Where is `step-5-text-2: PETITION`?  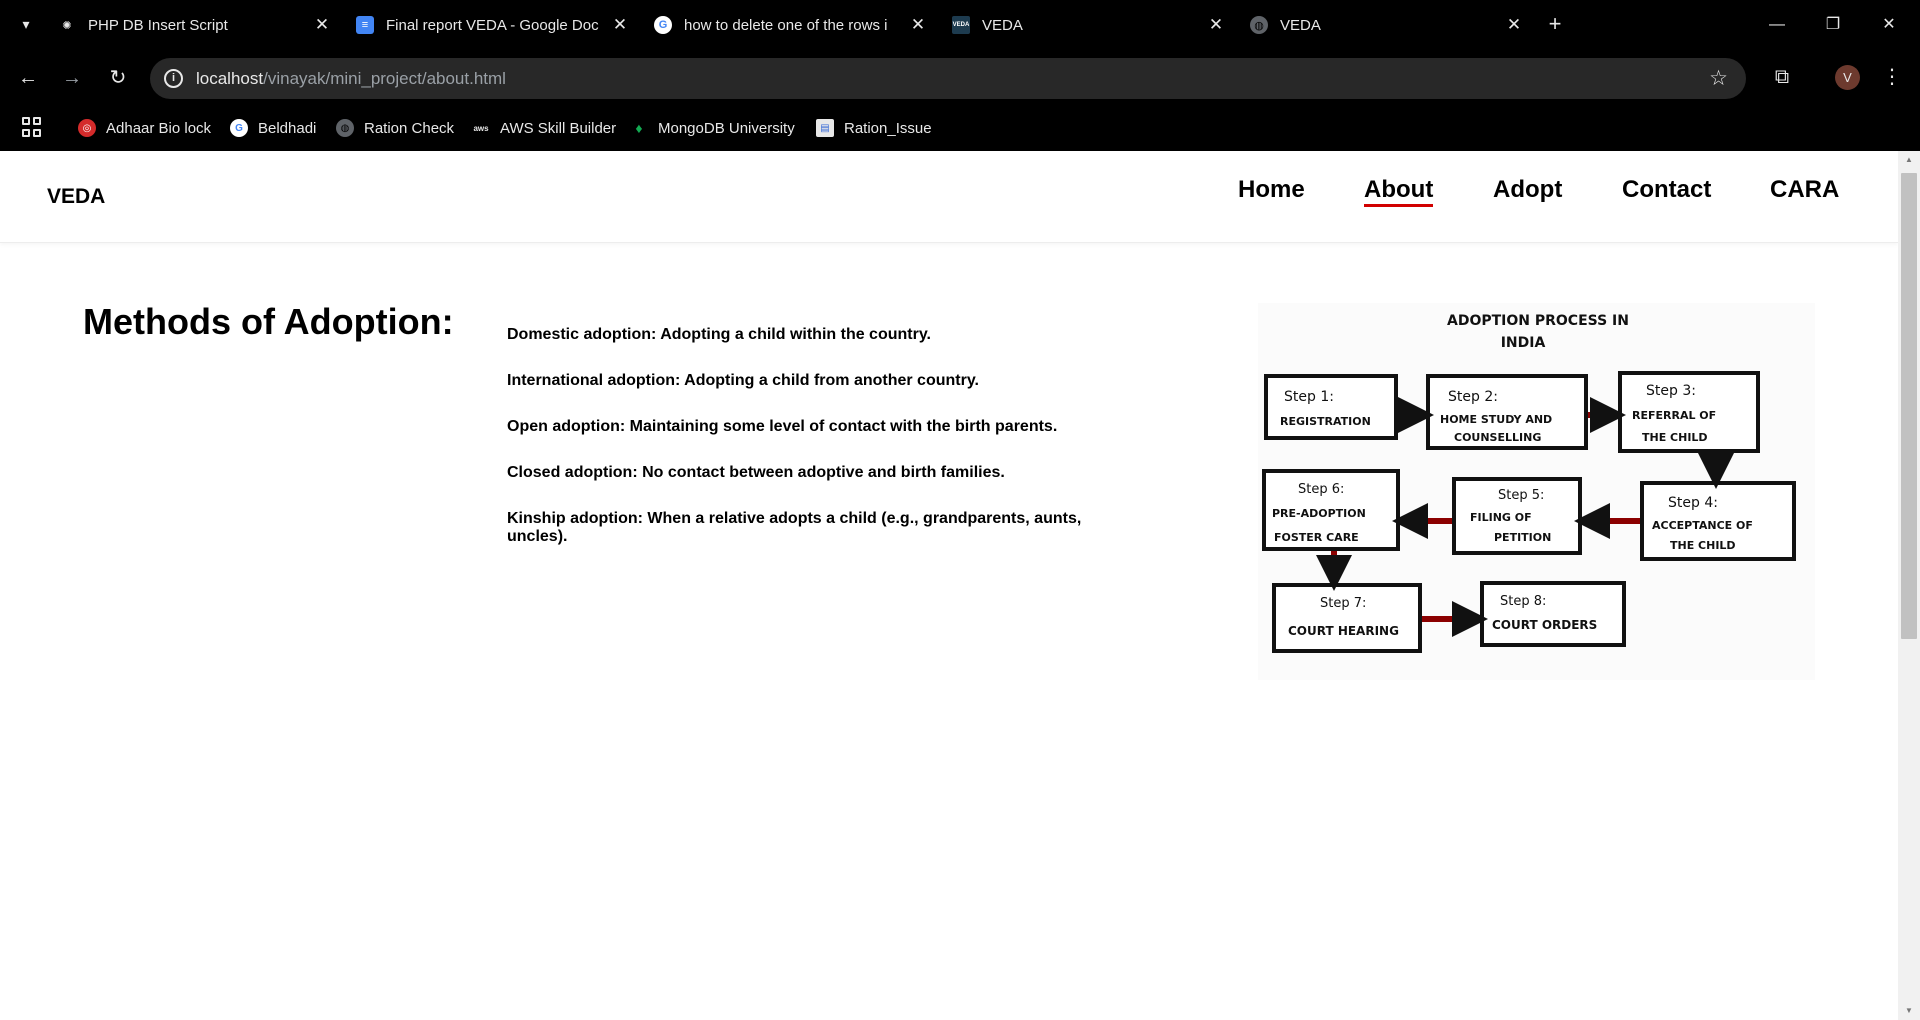 step-5-text-2: PETITION is located at coordinates (1522, 537).